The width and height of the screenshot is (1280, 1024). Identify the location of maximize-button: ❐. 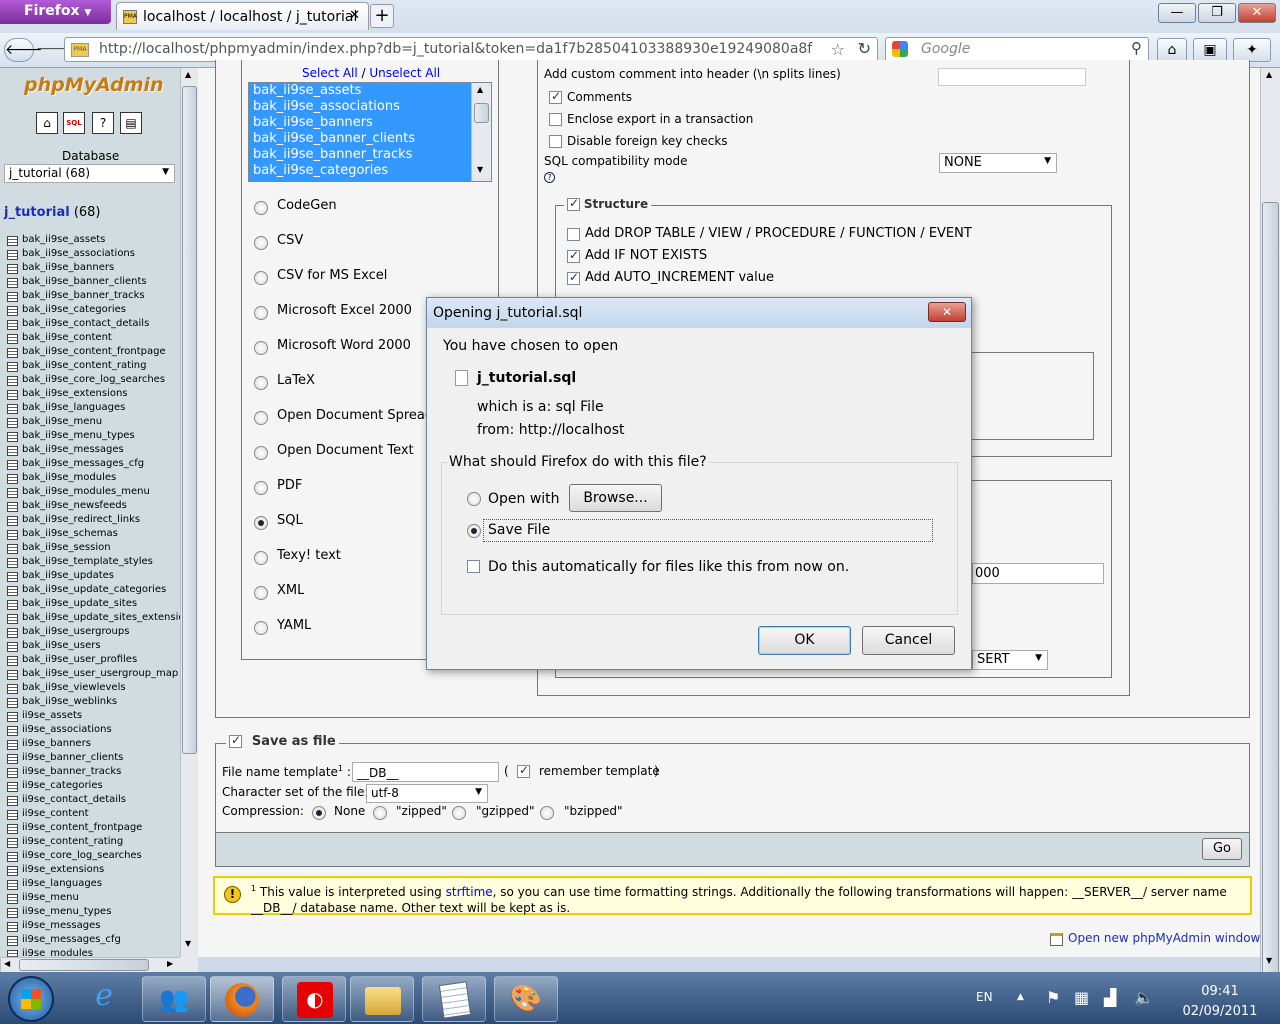
(1217, 13).